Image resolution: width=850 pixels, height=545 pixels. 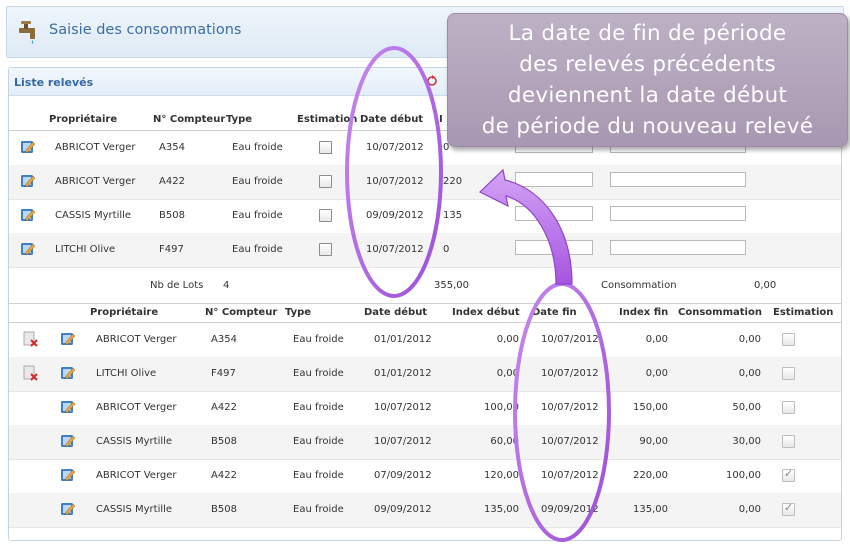 I want to click on cell-index-end: 135,00, so click(x=650, y=509).